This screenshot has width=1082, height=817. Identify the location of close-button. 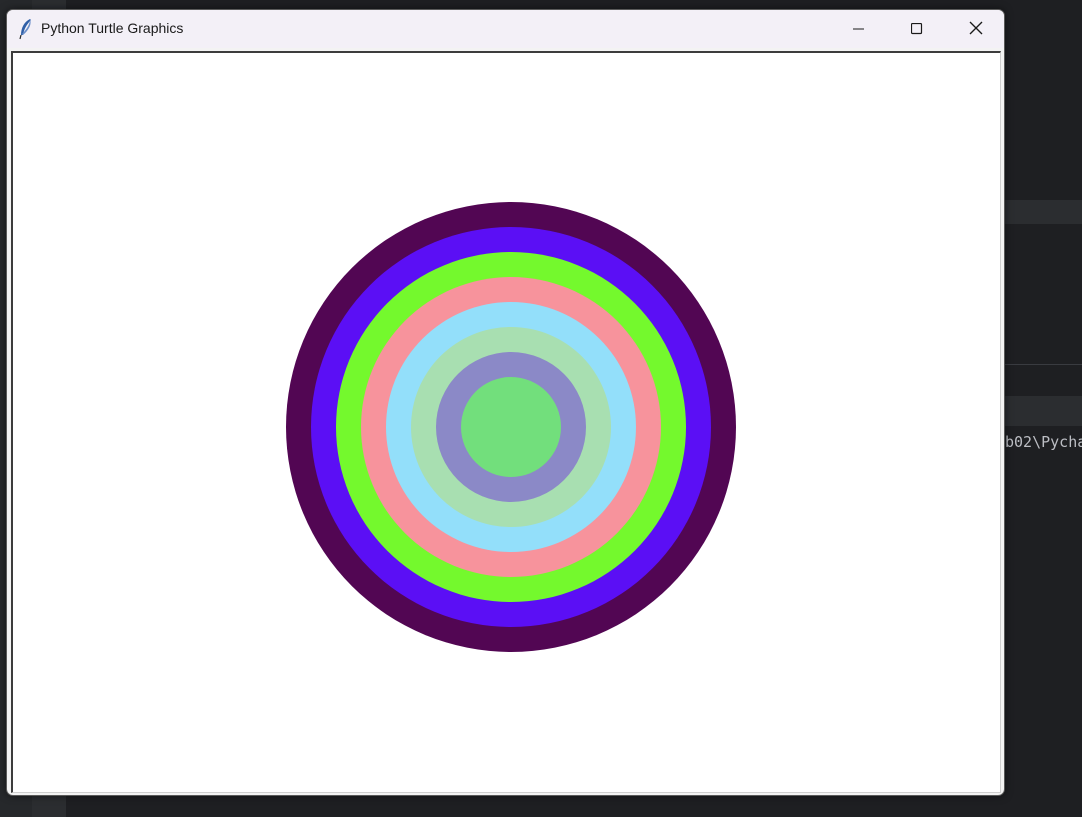
(975, 29).